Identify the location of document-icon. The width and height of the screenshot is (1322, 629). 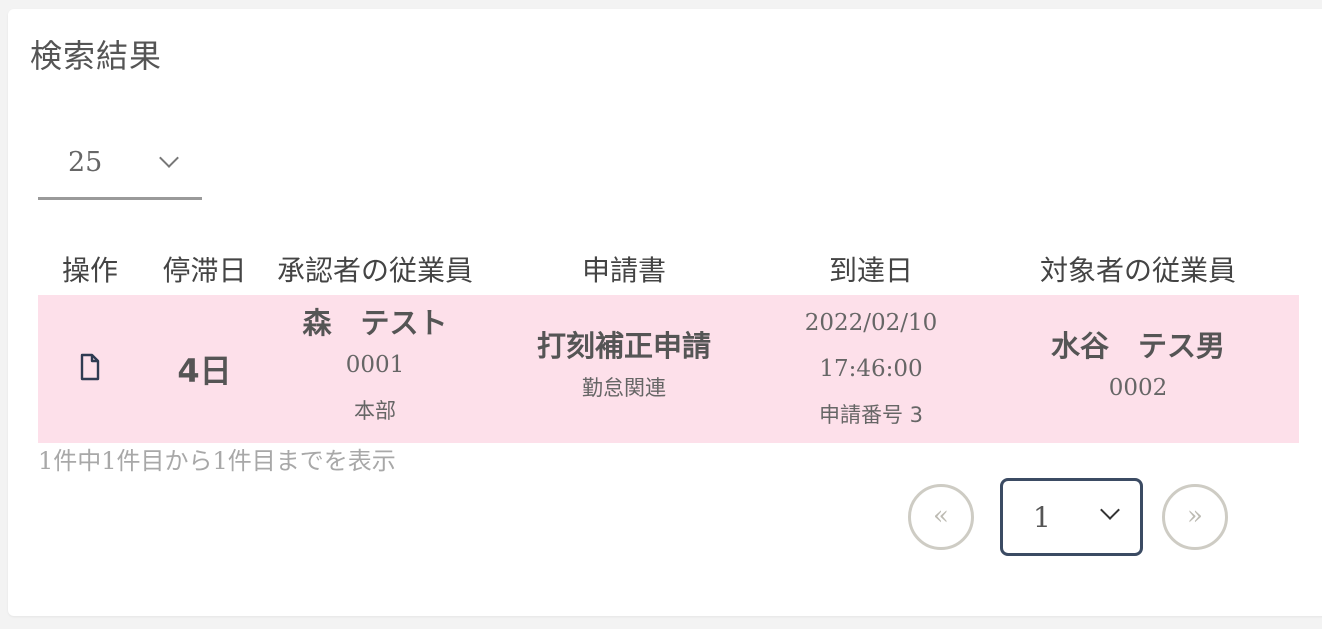
(90, 369).